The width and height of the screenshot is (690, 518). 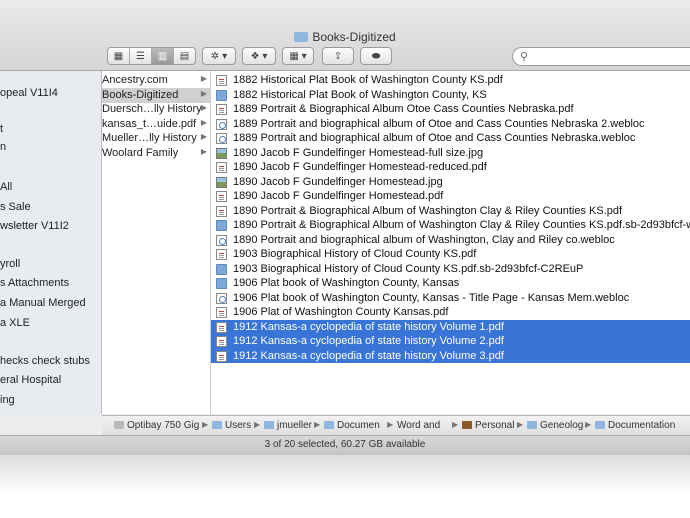 I want to click on sidebar-item: All, so click(x=6, y=187).